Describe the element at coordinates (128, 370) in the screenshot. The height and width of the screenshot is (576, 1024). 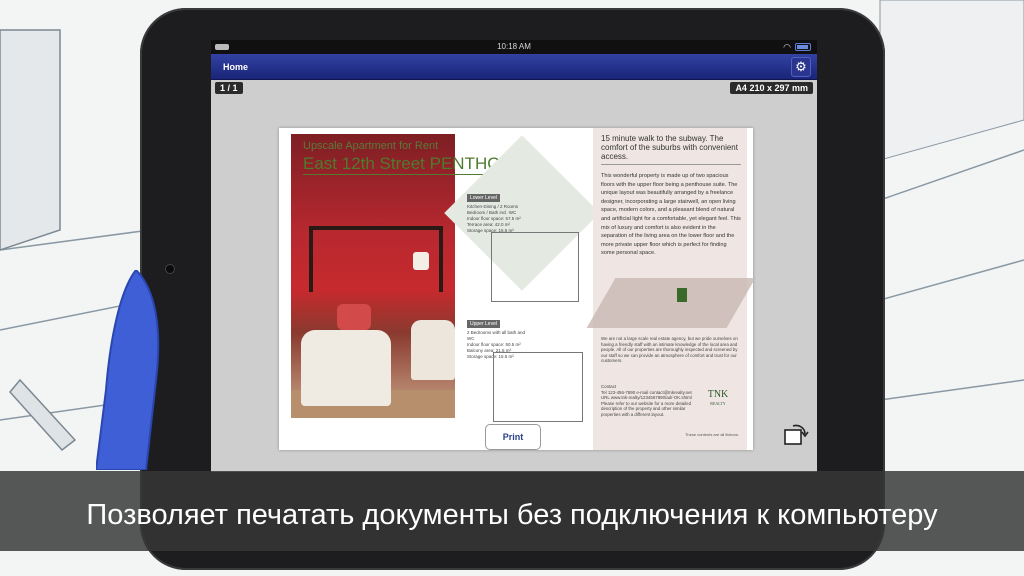
I see `hand-illustration` at that location.